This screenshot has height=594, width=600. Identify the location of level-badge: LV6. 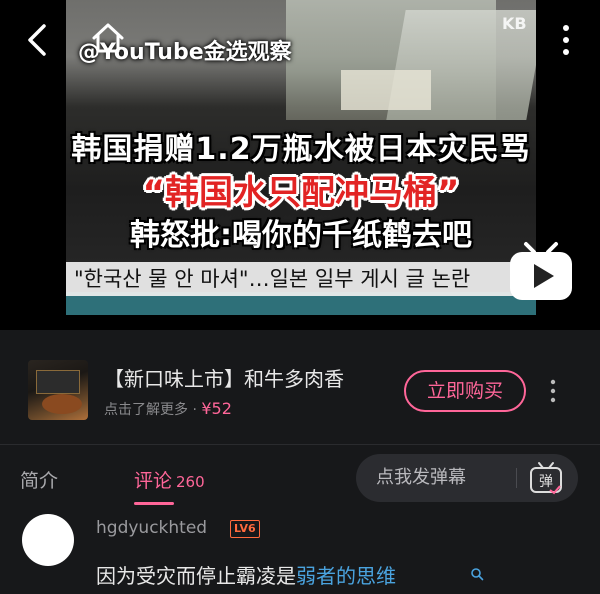
(245, 529).